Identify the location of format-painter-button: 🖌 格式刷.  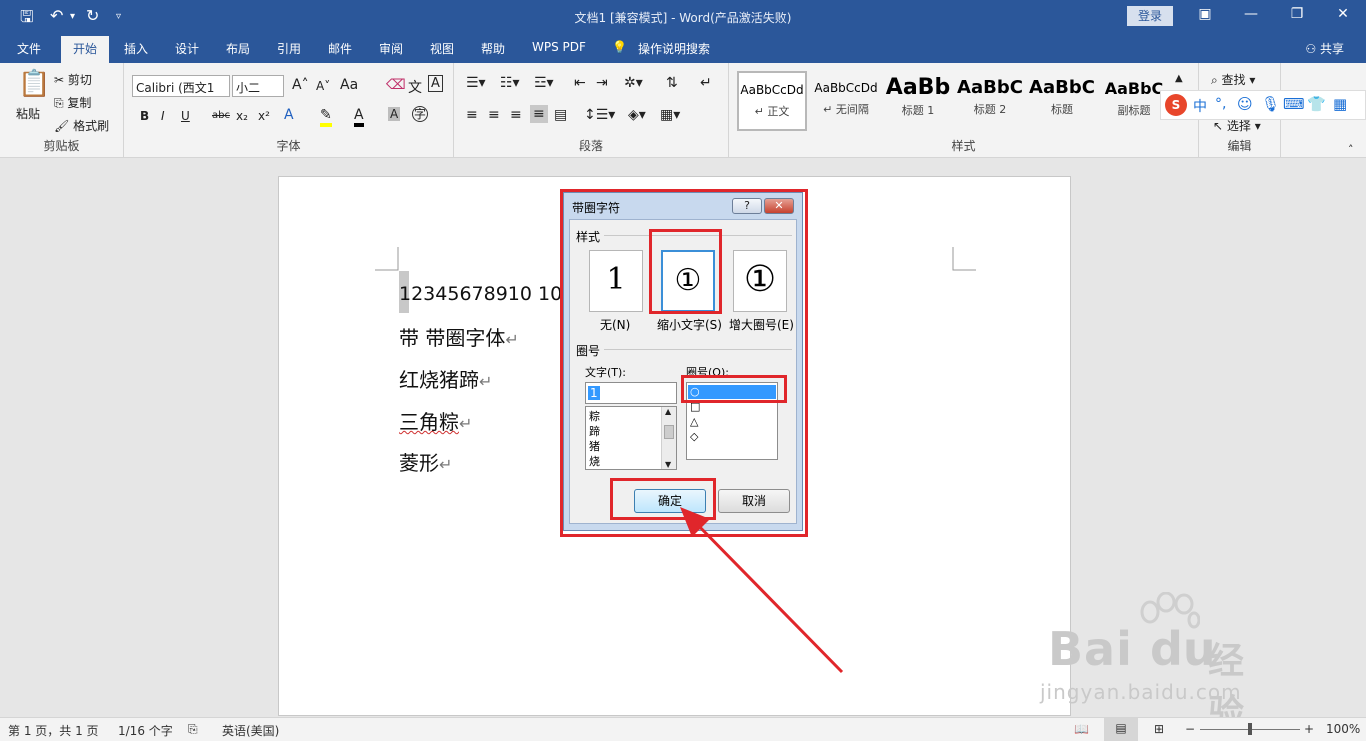
(81, 125).